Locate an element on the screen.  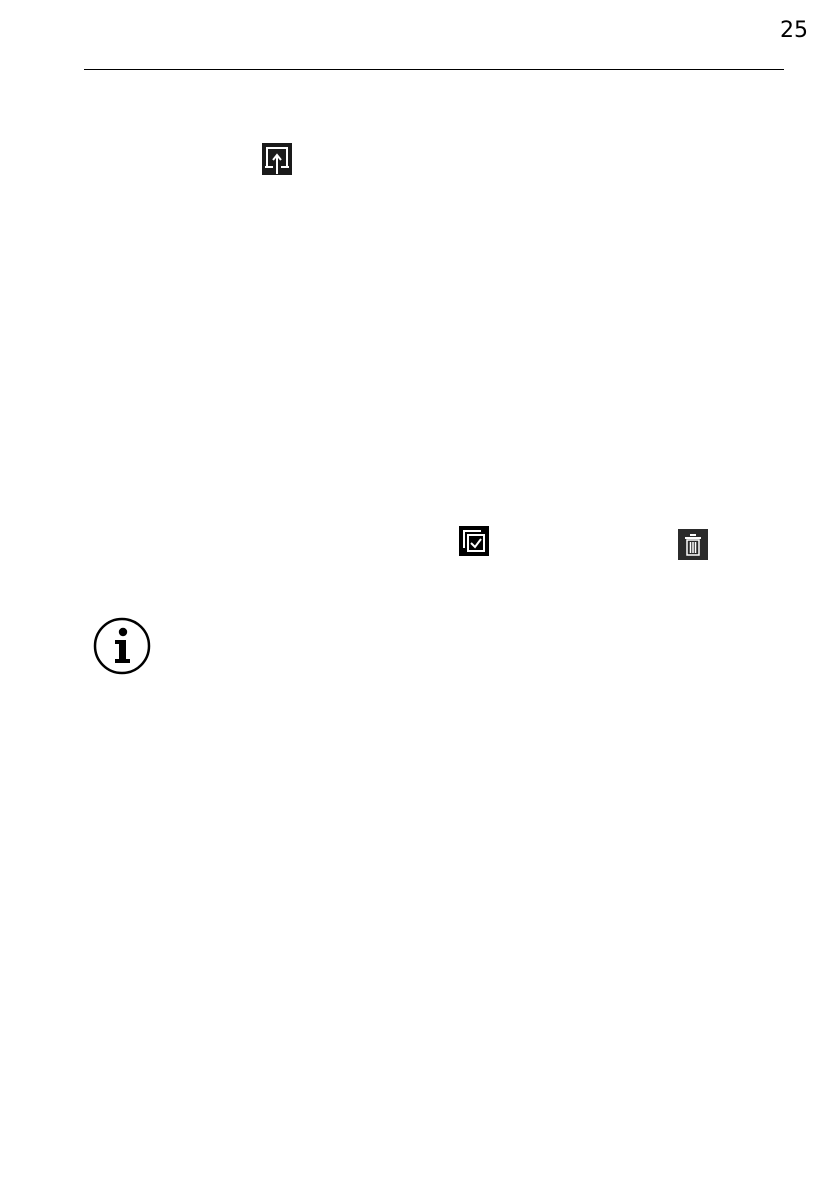
select-all-icon is located at coordinates (474, 541).